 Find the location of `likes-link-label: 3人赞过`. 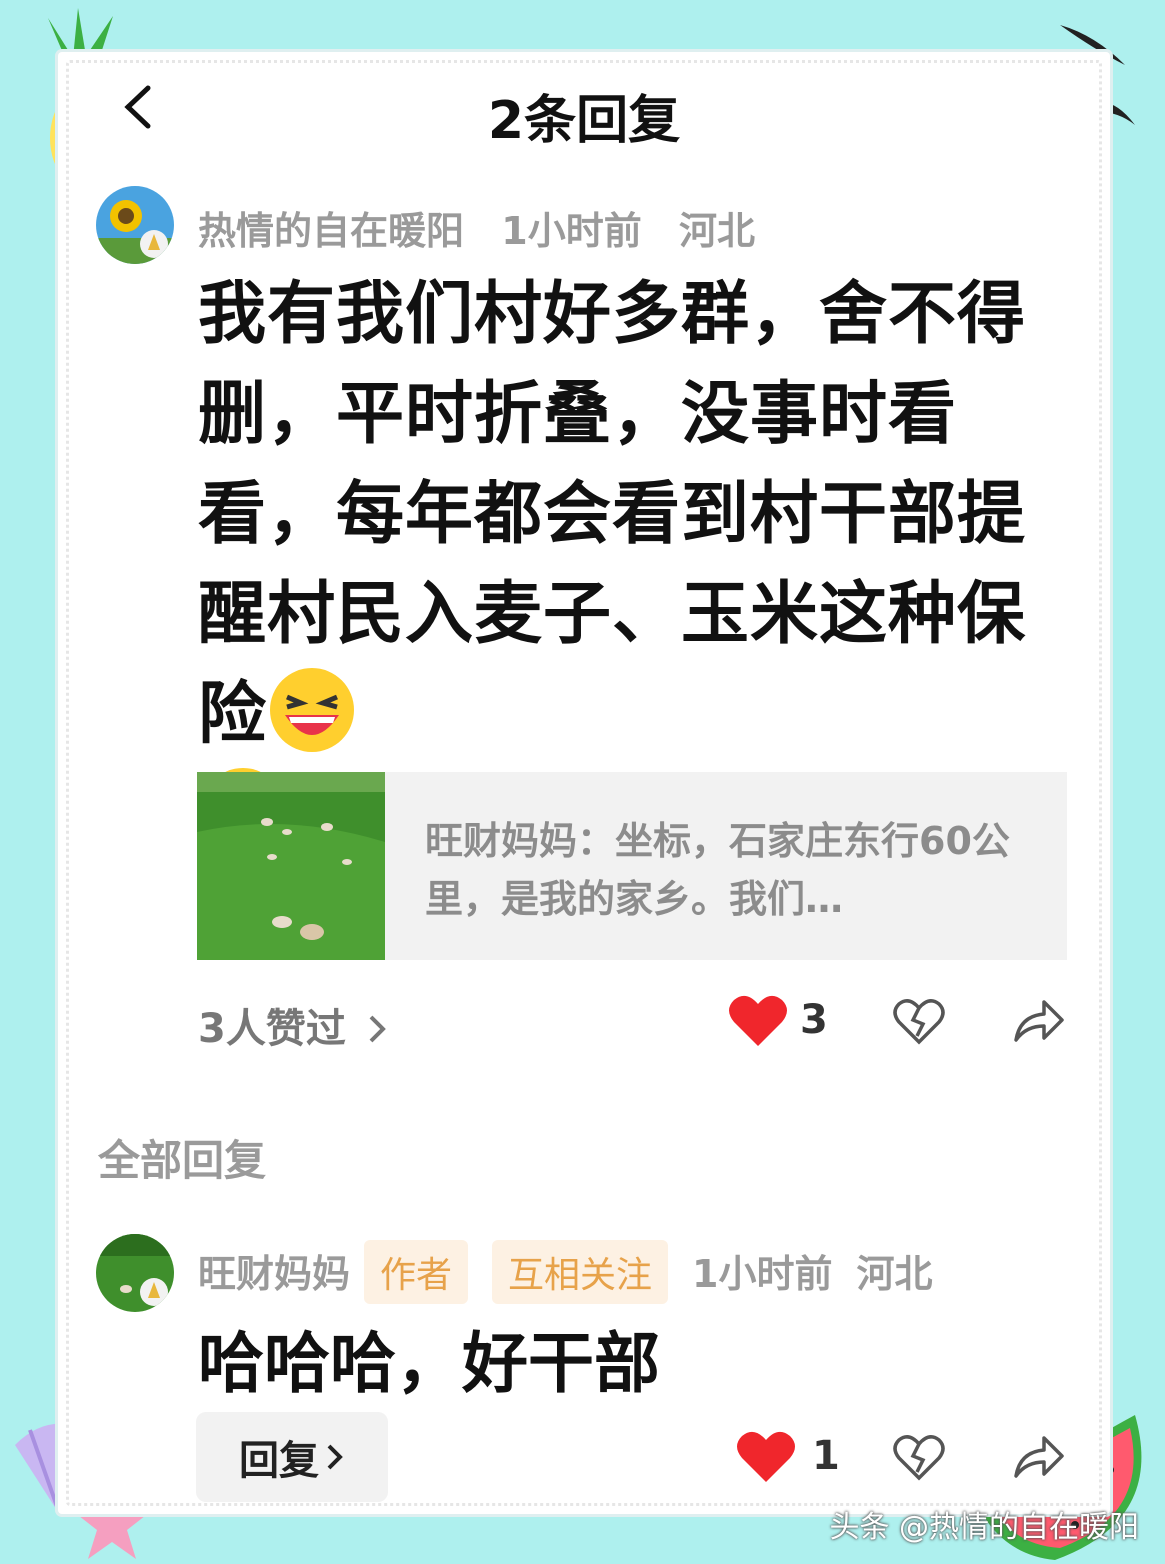

likes-link-label: 3人赞过 is located at coordinates (272, 1029).